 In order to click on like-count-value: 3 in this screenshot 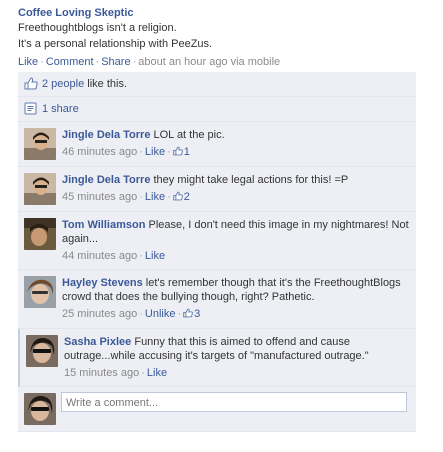, I will do `click(197, 314)`.